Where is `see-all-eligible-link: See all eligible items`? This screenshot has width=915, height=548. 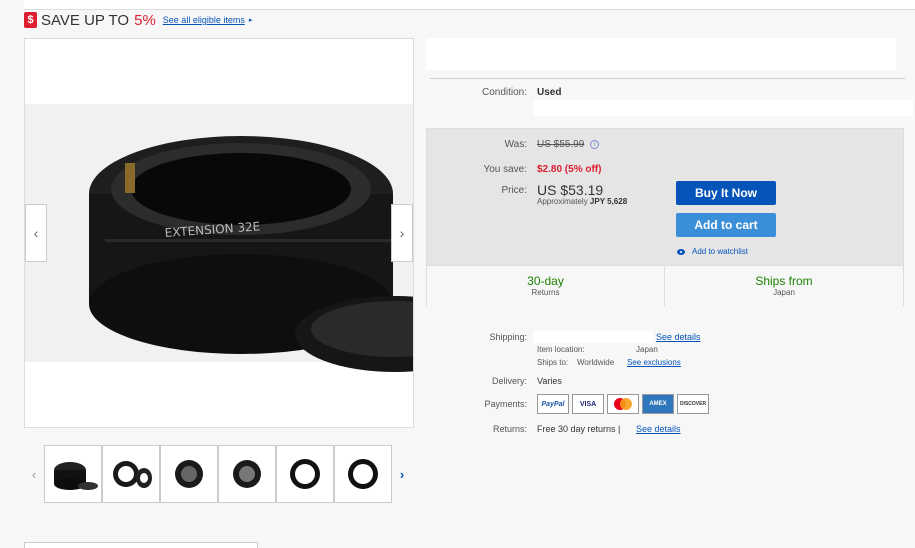
see-all-eligible-link: See all eligible items is located at coordinates (204, 20).